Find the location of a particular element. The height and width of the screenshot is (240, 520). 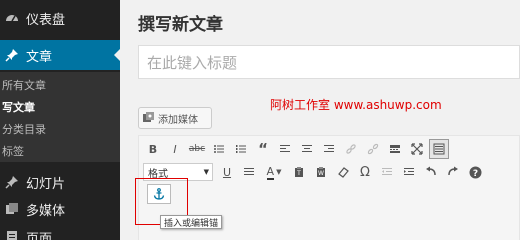

toolbar-row-1: B I abc “ is located at coordinates (297, 149).